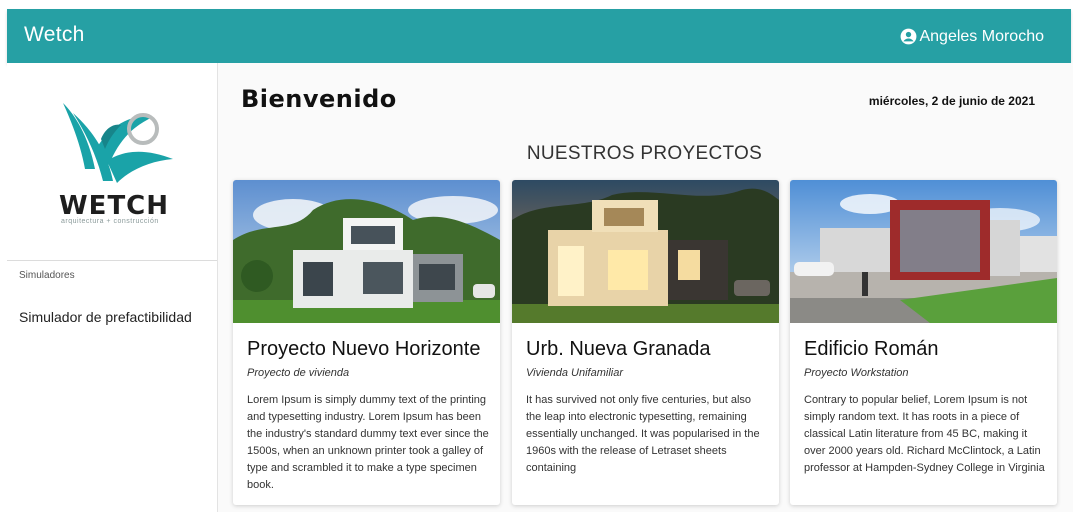 The image size is (1073, 512). Describe the element at coordinates (539, 36) in the screenshot. I see `top-app-bar: Wetch Angeles Morocho` at that location.